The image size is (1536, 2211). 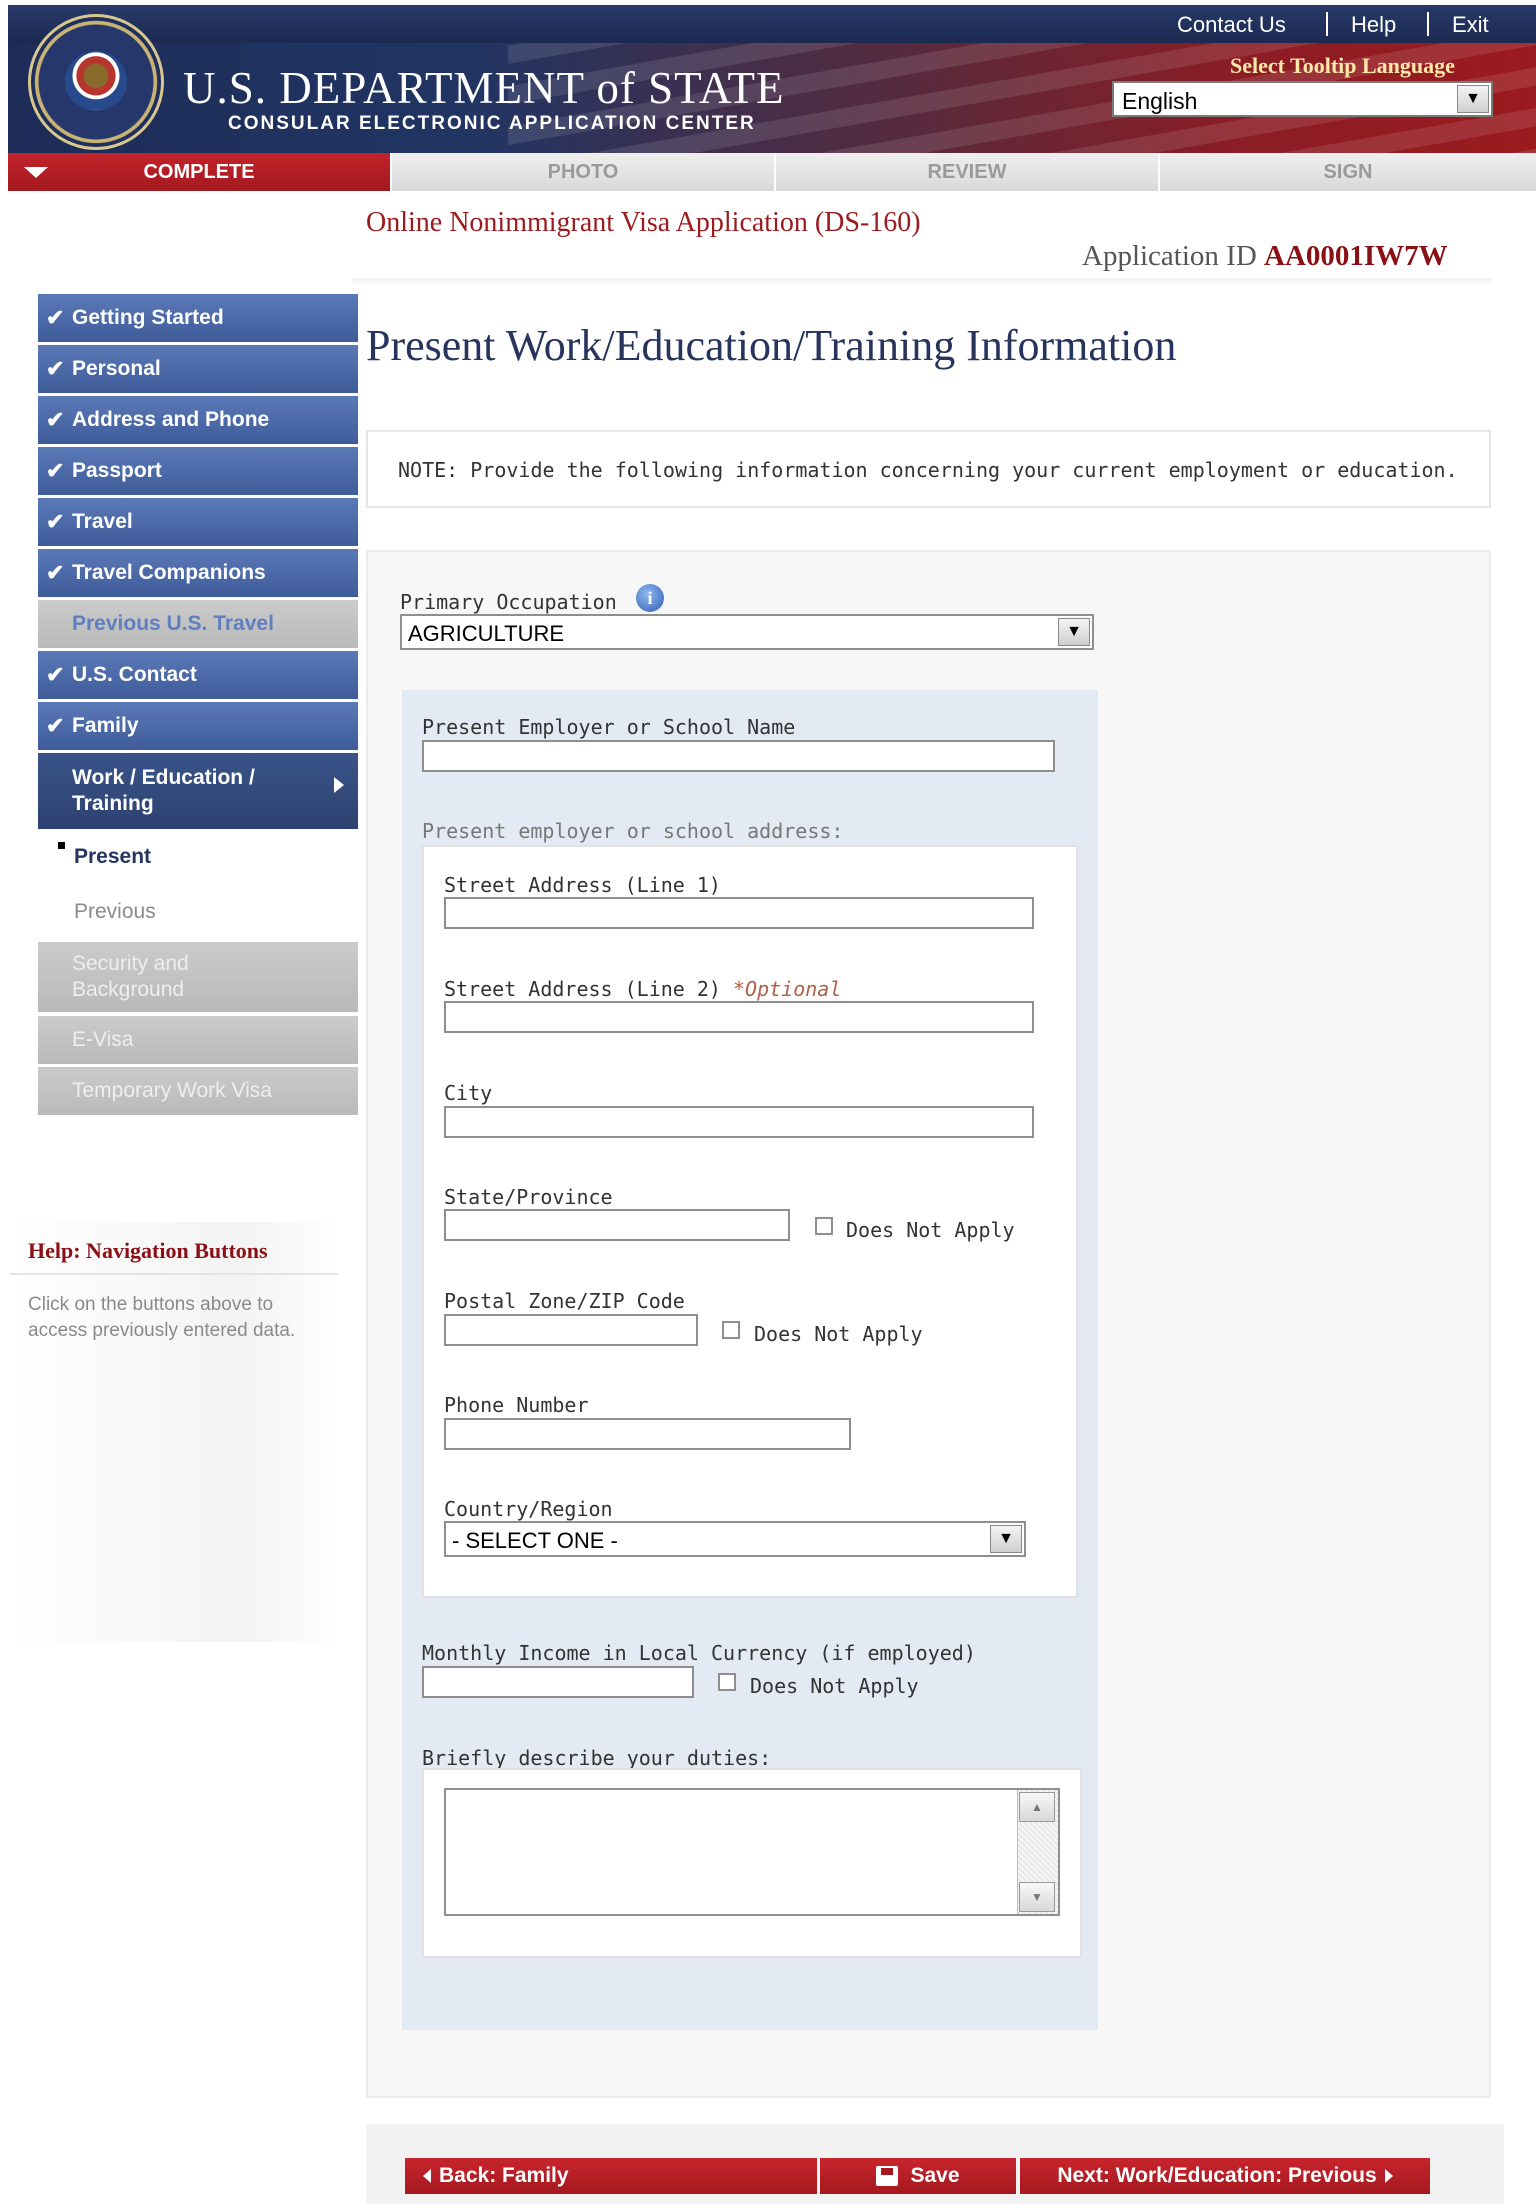 I want to click on step-photo: PHOTO, so click(x=584, y=172).